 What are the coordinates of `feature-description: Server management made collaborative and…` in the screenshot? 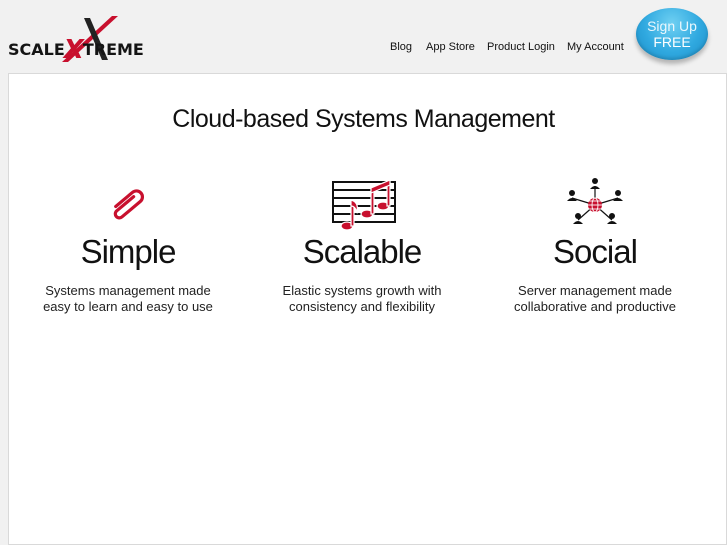 It's located at (595, 299).